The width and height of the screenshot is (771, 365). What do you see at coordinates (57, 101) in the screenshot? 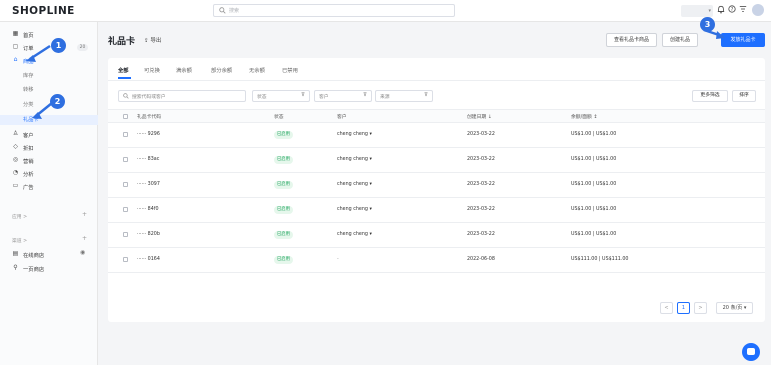
I see `callout-step-2: 2` at bounding box center [57, 101].